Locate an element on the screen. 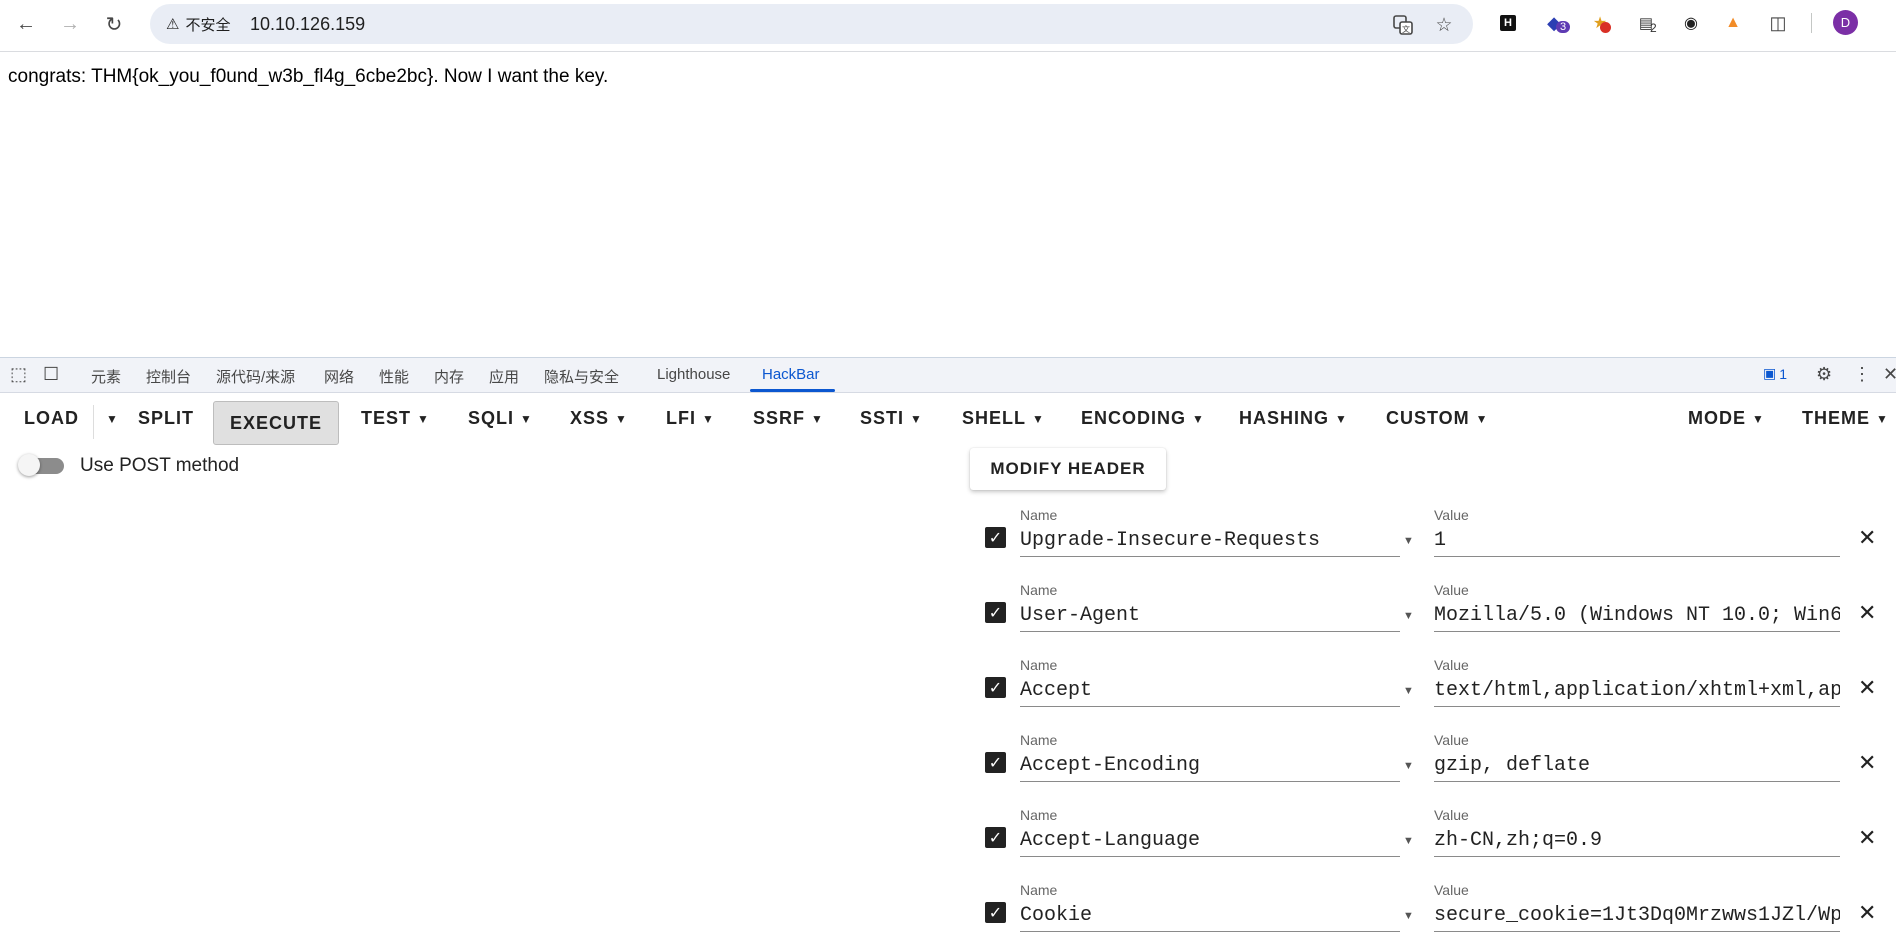 The height and width of the screenshot is (944, 1896). tab-privacy-security: 隐私与安全 is located at coordinates (581, 376).